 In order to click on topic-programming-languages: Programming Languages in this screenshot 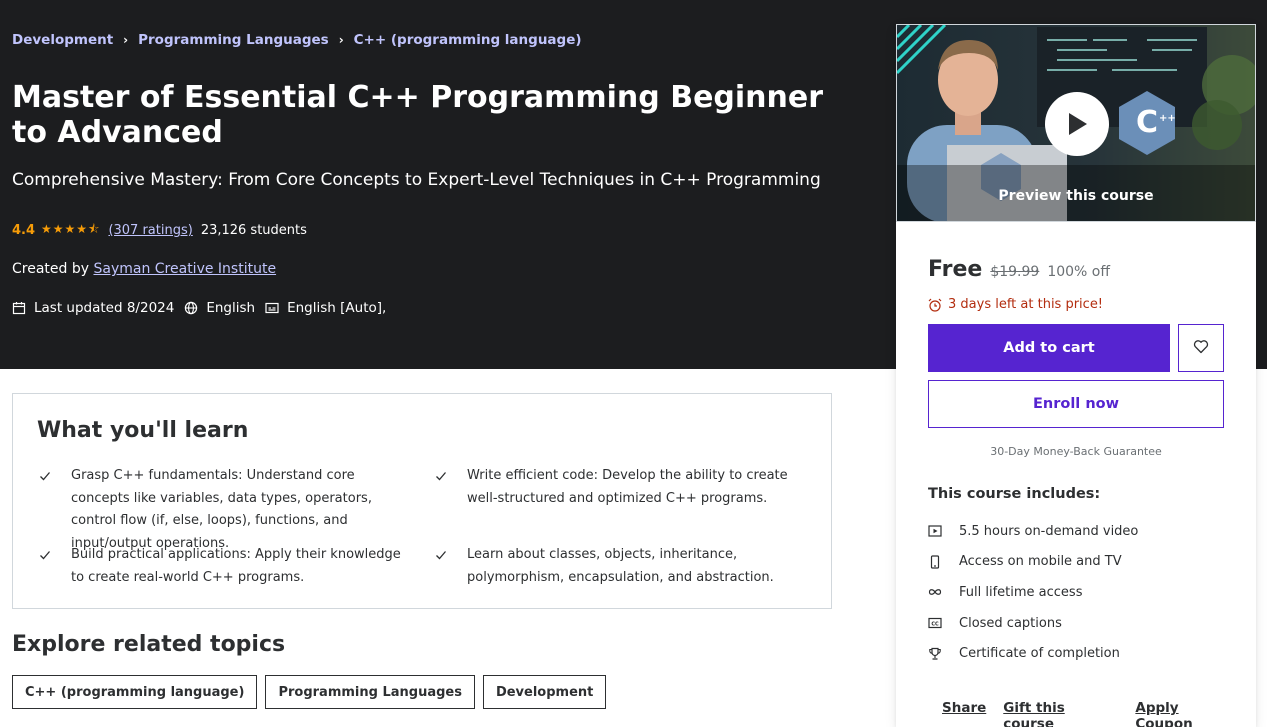, I will do `click(370, 692)`.